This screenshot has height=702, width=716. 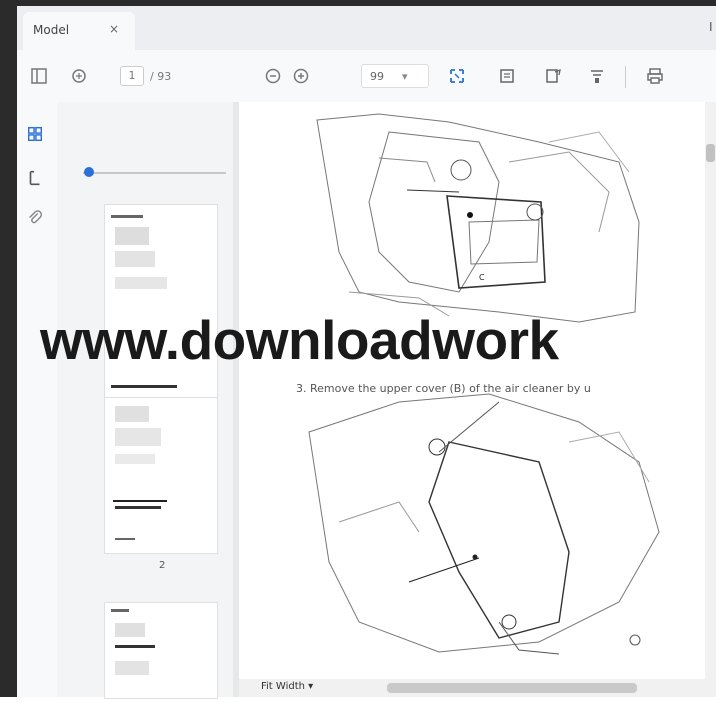 I want to click on draw-icon, so click(x=553, y=75).